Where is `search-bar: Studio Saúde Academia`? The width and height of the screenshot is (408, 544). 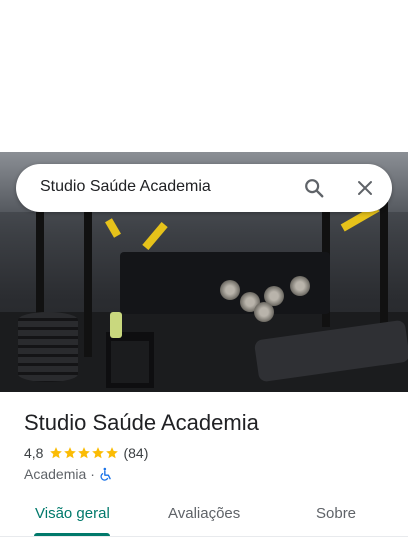 search-bar: Studio Saúde Academia is located at coordinates (204, 188).